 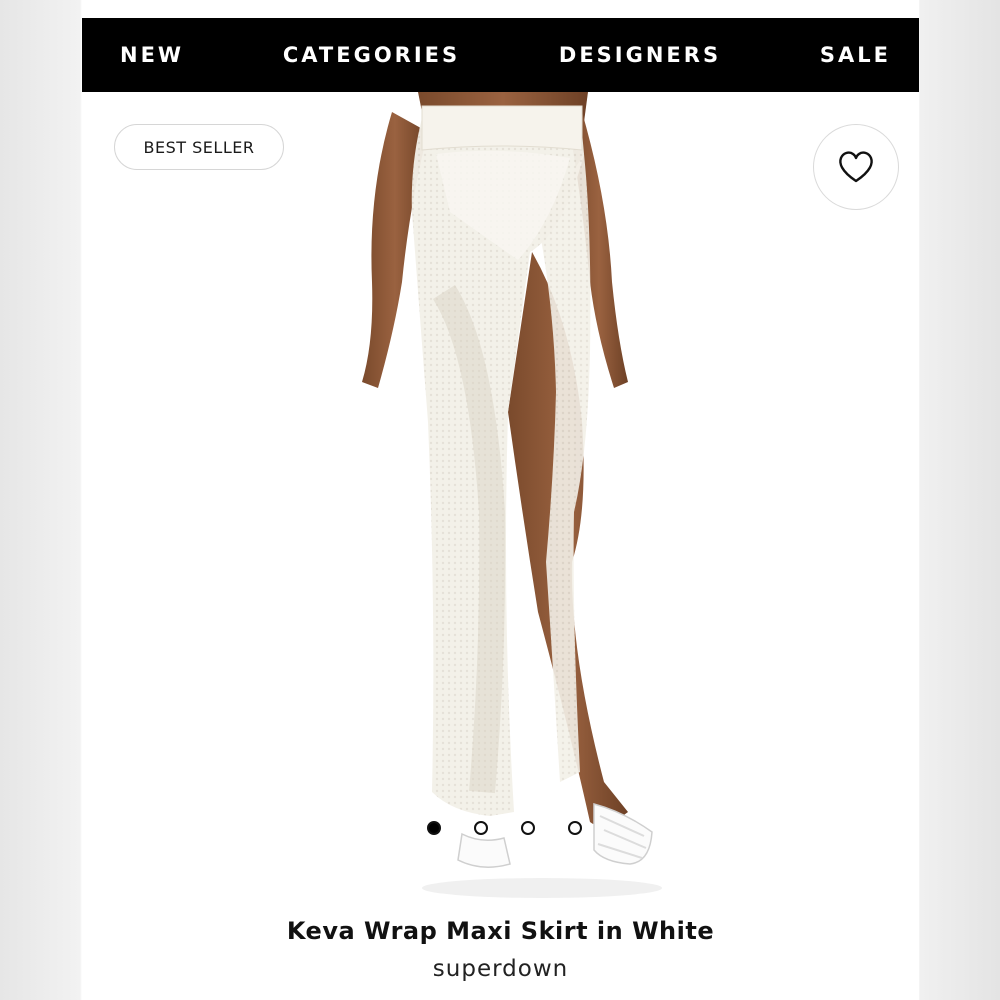 I want to click on best-seller-badge: BEST SELLER, so click(x=199, y=147).